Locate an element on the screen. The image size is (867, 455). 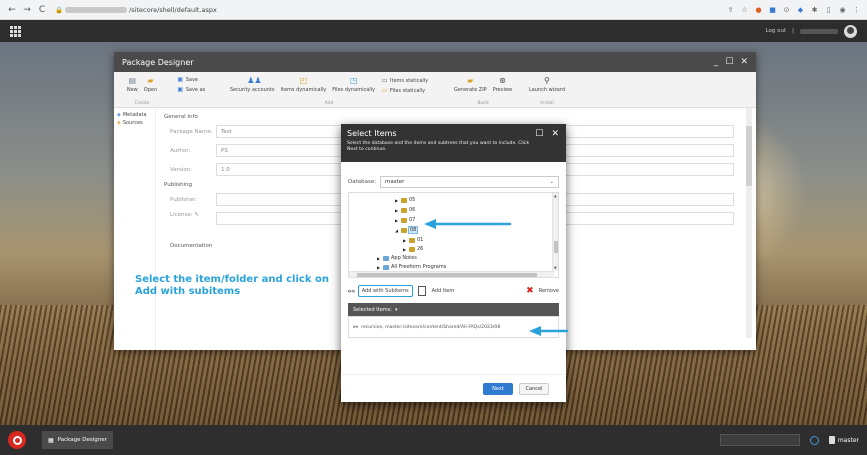
tree-vertical-scrollbar: ▲ ▼ is located at coordinates (555, 232).